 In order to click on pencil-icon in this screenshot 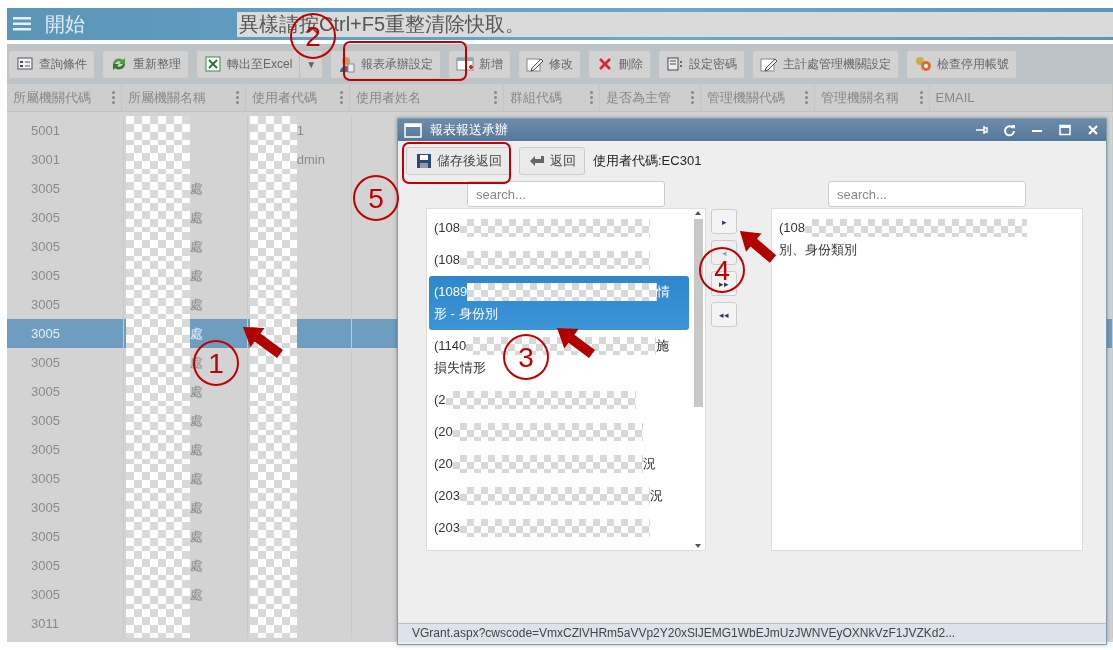, I will do `click(535, 64)`.